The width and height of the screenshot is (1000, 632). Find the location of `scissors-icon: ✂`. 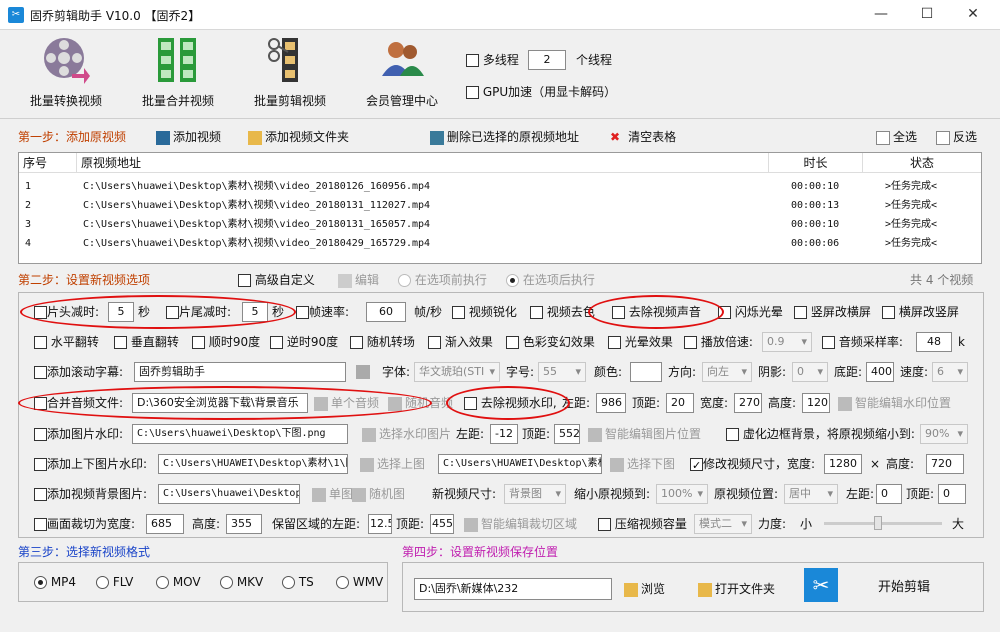

scissors-icon: ✂ is located at coordinates (821, 585).